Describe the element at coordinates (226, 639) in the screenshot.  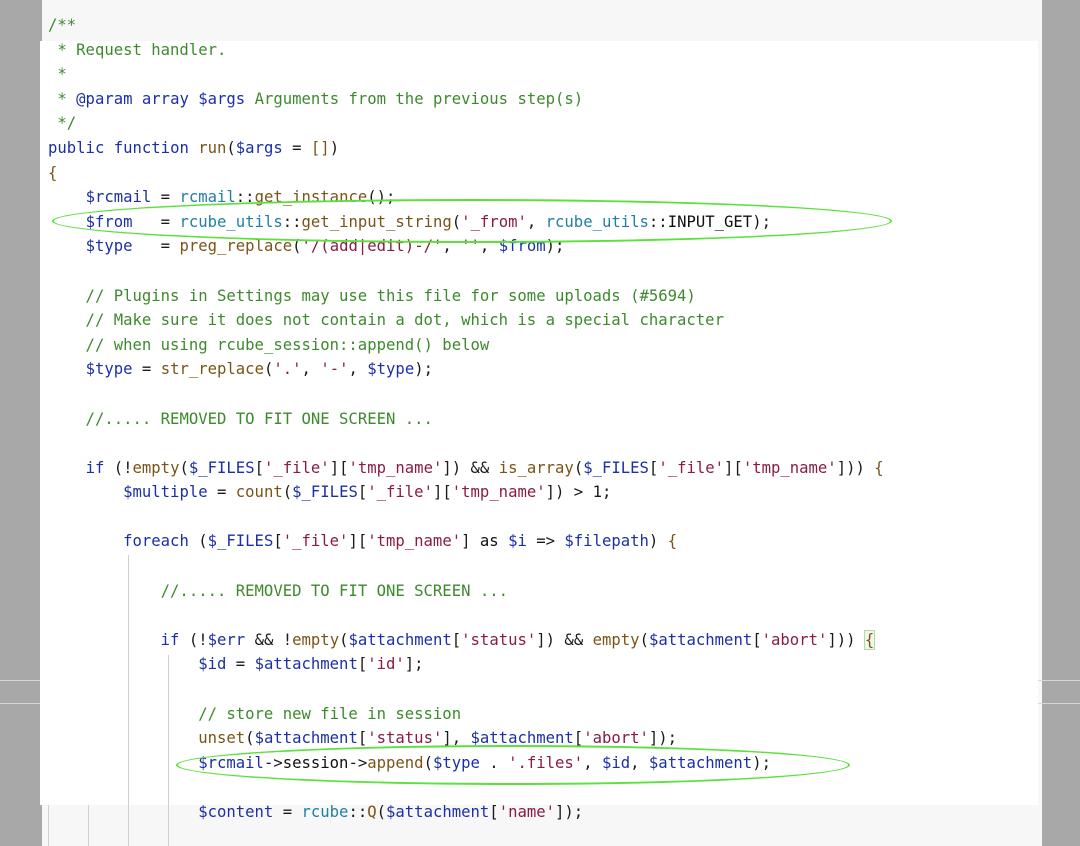
I see `code-token: $err` at that location.